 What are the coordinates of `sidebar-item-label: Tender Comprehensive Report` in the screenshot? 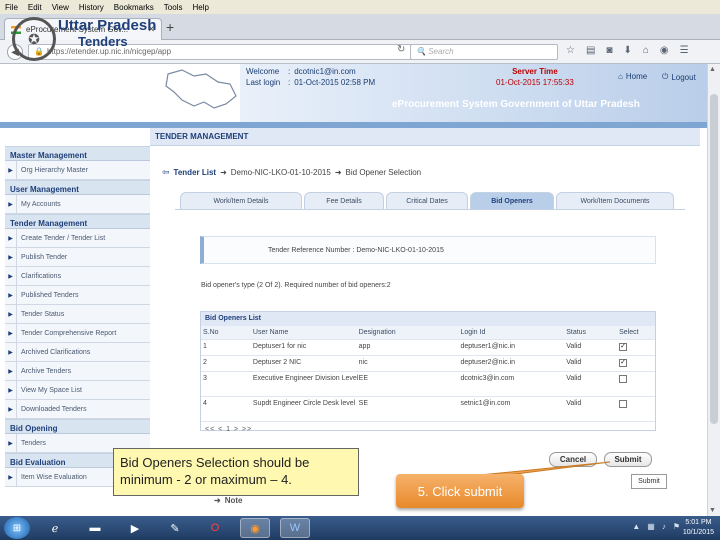 It's located at (69, 333).